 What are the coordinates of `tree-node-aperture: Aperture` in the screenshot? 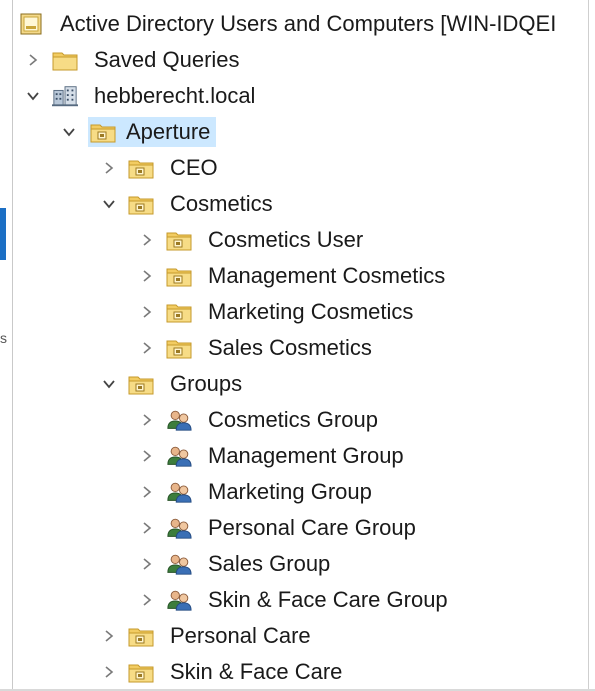 It's located at (300, 132).